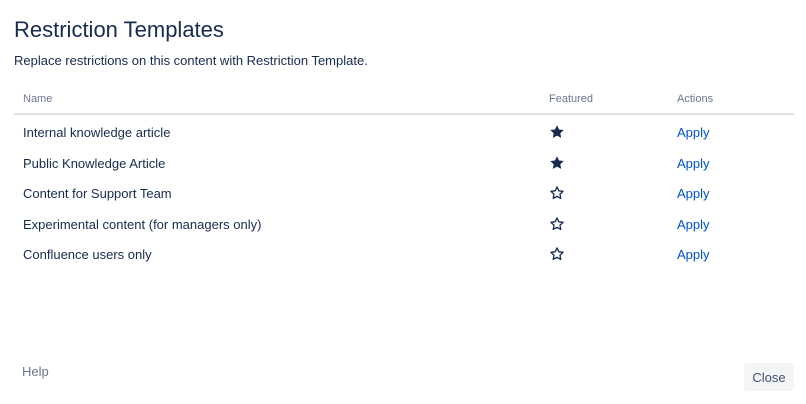 Image resolution: width=806 pixels, height=404 pixels. I want to click on column-header-featured: Featured, so click(571, 99).